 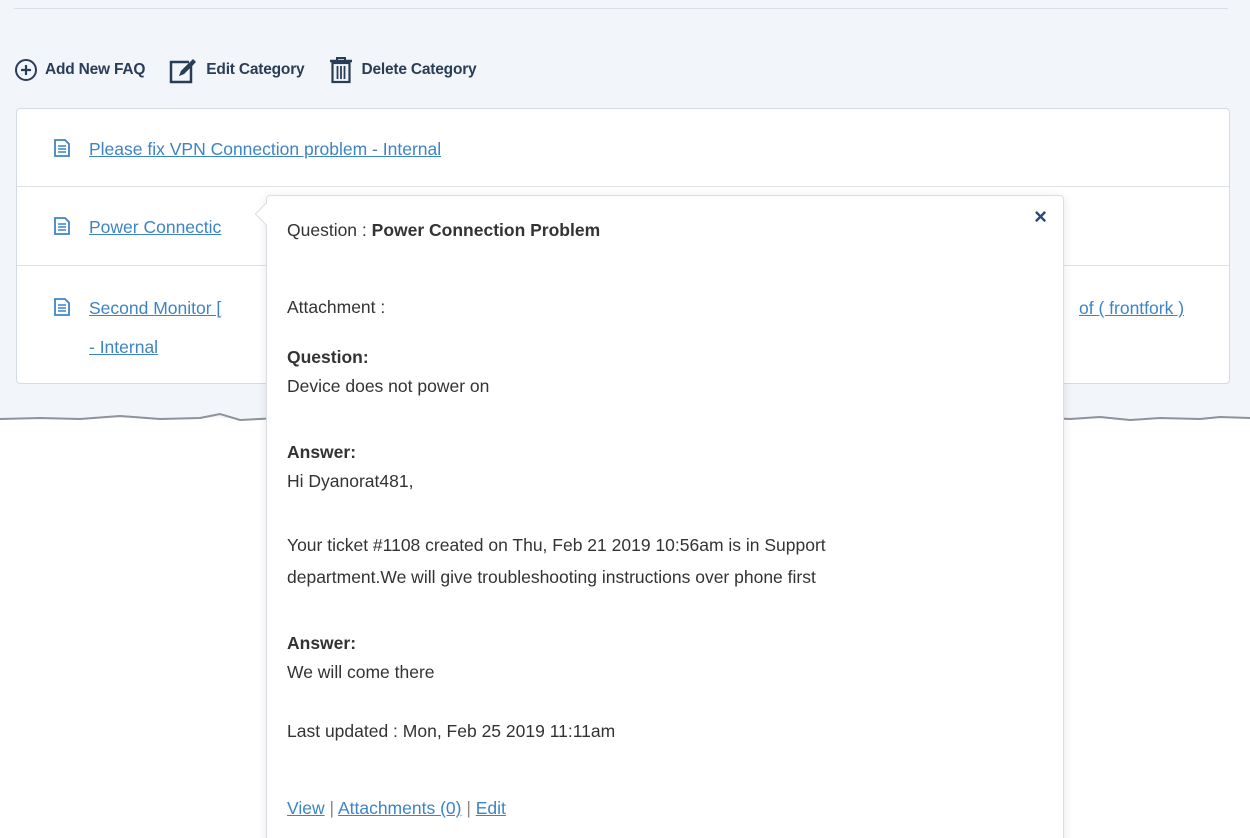 I want to click on add-new-faq-label: Add New FAQ, so click(x=95, y=69).